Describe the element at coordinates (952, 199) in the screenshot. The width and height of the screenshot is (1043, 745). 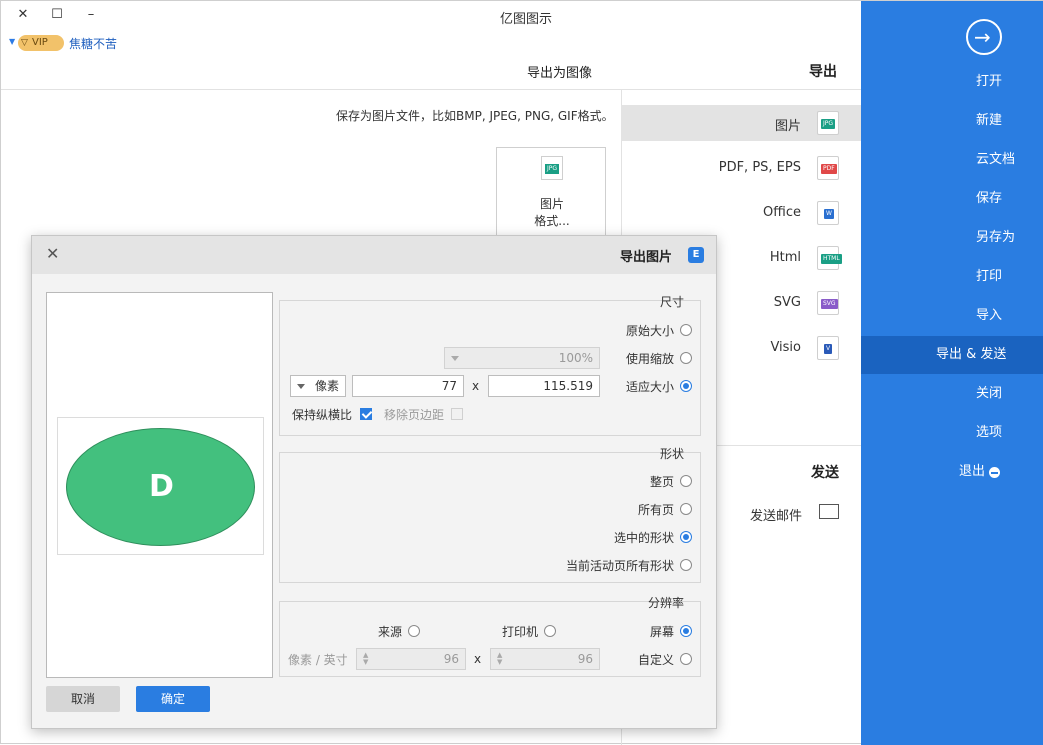
I see `sidebar-item-save: 保存` at that location.